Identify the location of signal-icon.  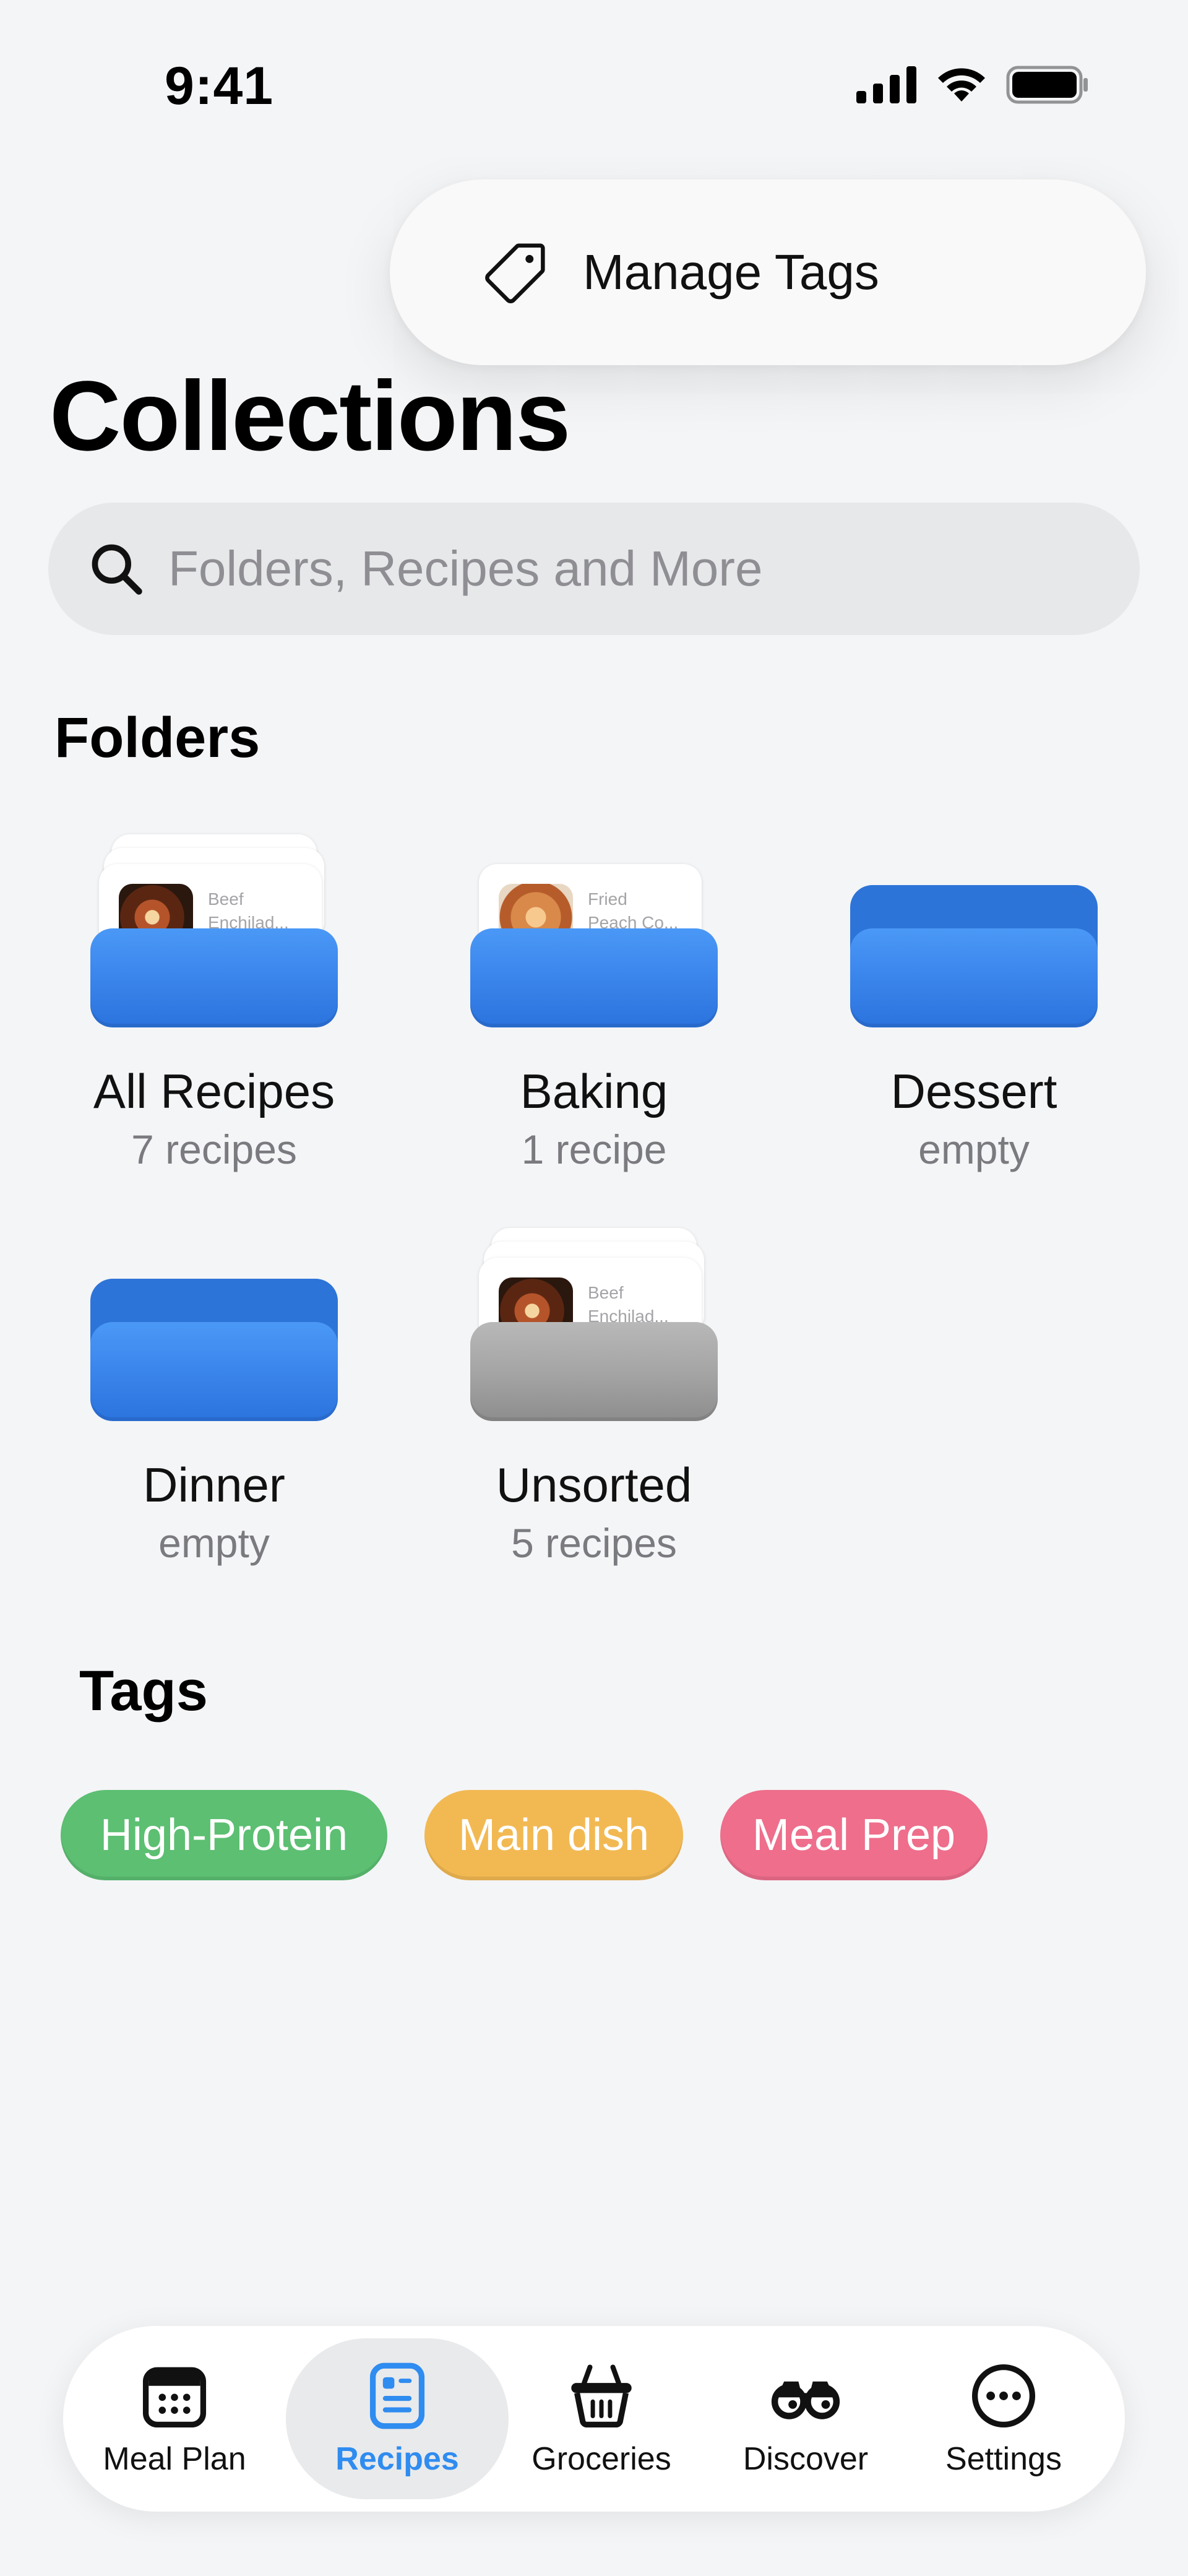
(886, 84).